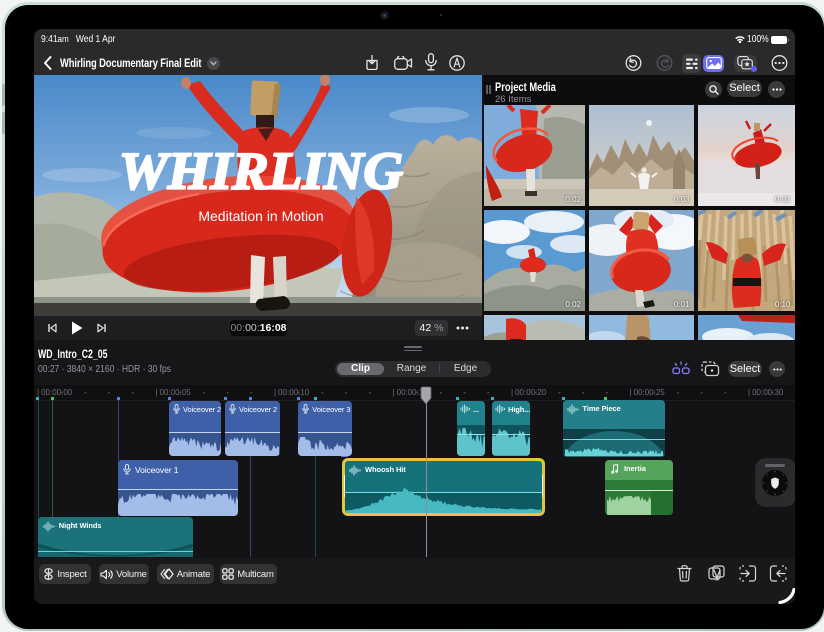 This screenshot has width=824, height=632. Describe the element at coordinates (261, 170) in the screenshot. I see `svg-text: WHIRLING` at that location.